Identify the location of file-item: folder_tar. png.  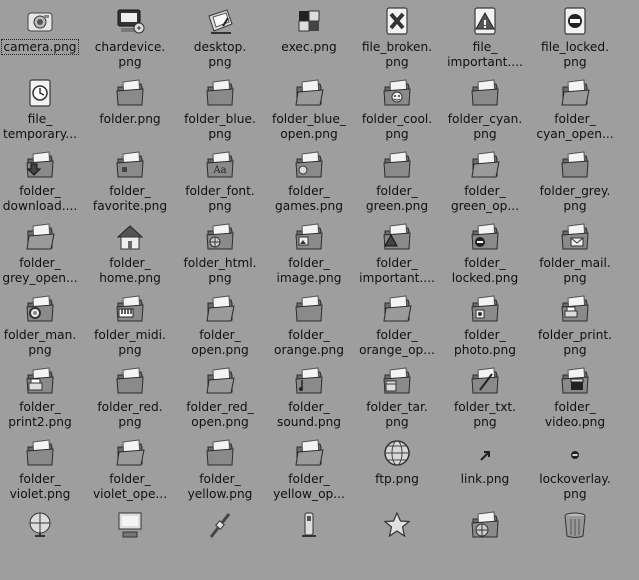
(397, 400).